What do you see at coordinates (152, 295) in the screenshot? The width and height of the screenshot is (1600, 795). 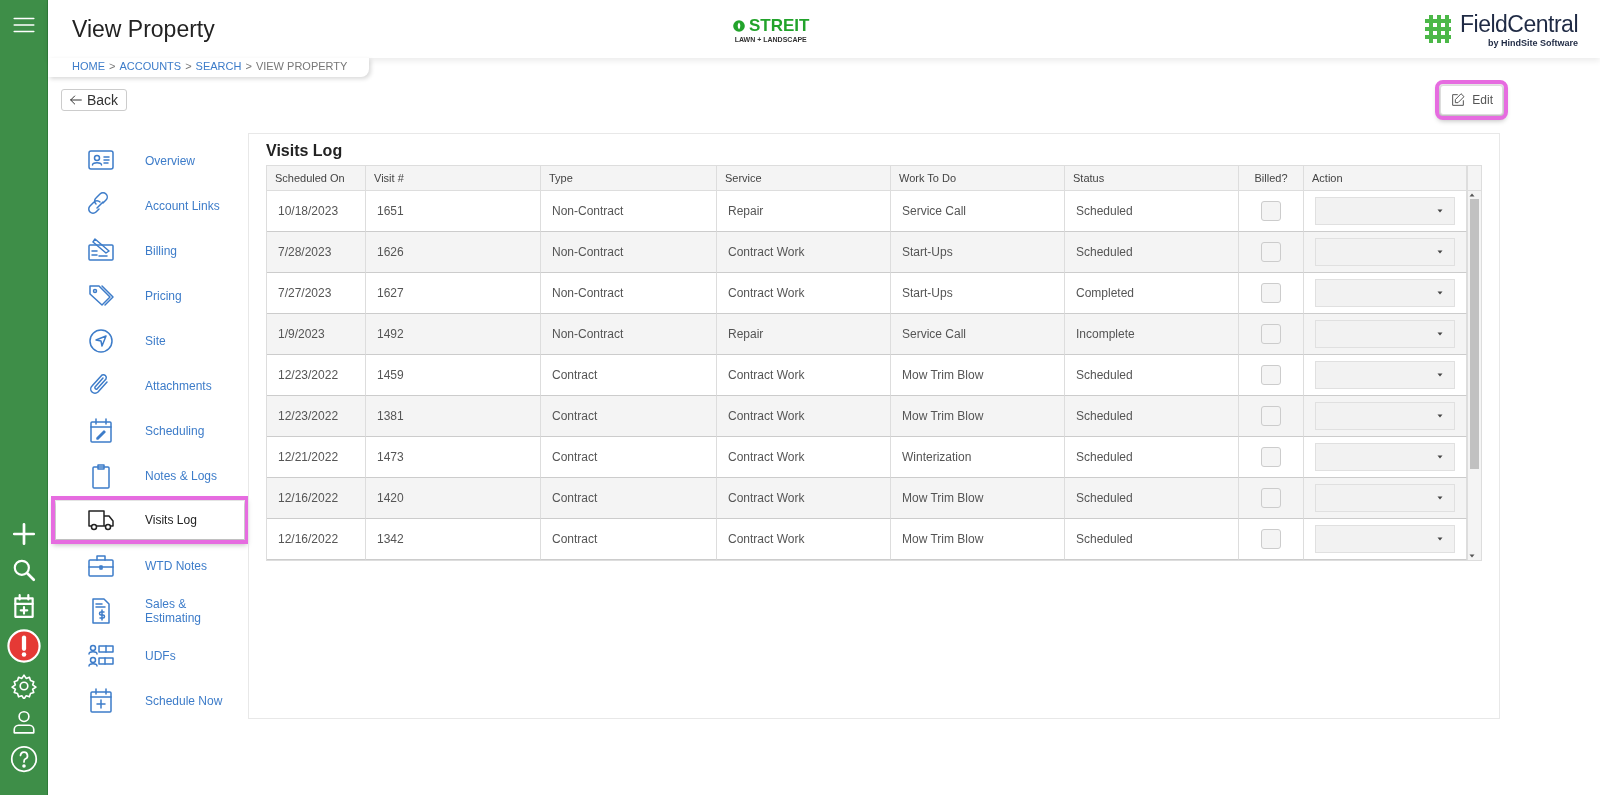 I see `nav-item: Pricing` at bounding box center [152, 295].